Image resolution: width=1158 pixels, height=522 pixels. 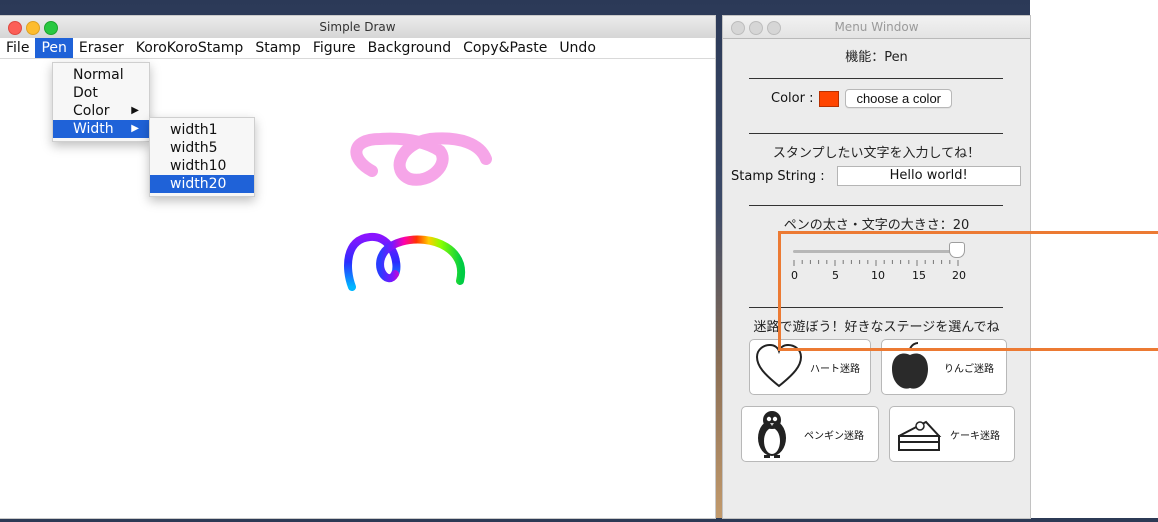 I want to click on width-submenu: width1 width5 width10 width20, so click(x=202, y=157).